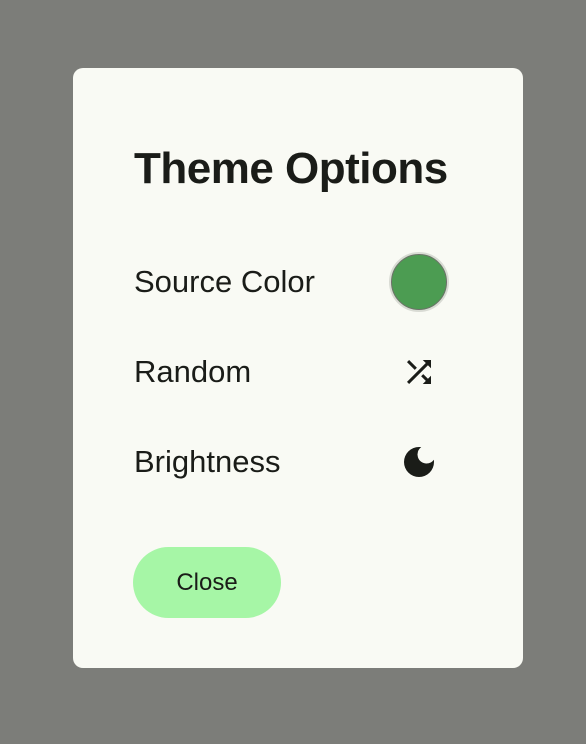 The image size is (586, 744). What do you see at coordinates (207, 582) in the screenshot?
I see `close-button: Close` at bounding box center [207, 582].